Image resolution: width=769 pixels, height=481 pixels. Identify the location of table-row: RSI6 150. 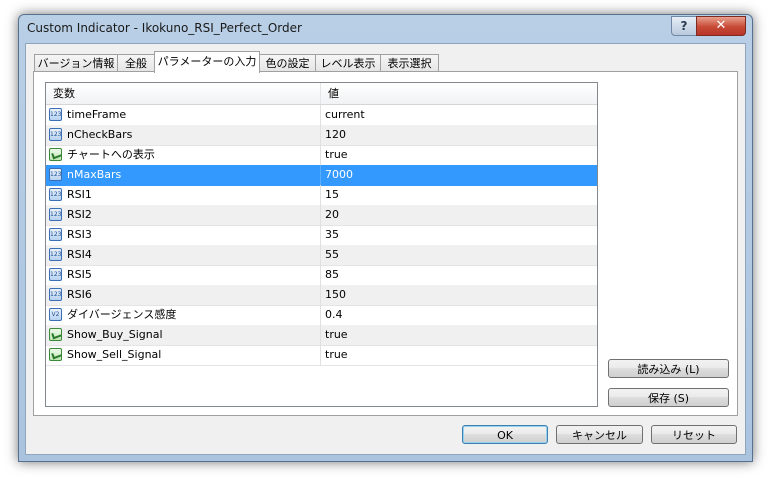
(321, 295).